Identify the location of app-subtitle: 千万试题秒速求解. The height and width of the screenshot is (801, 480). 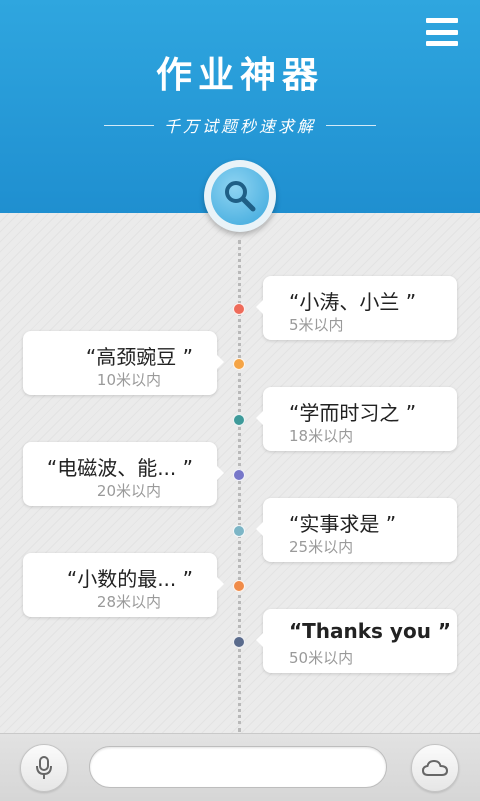
(239, 126).